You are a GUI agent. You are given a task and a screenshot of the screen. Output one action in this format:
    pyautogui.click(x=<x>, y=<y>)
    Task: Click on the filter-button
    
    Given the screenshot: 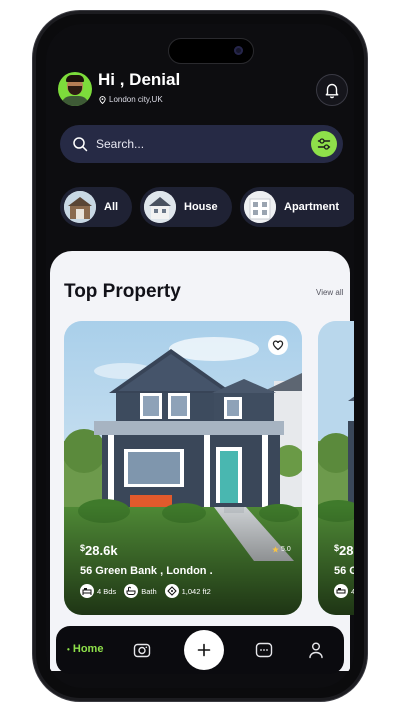 What is the action you would take?
    pyautogui.click(x=324, y=144)
    